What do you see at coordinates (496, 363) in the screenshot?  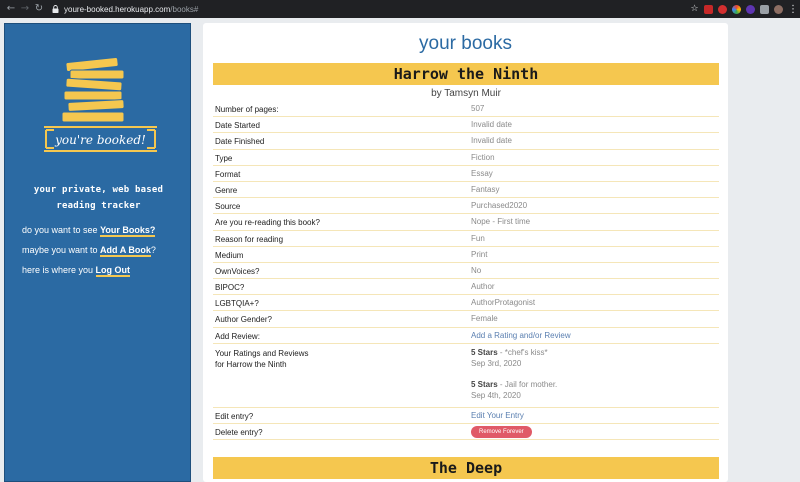 I see `review-date: Sep 3rd, 2020` at bounding box center [496, 363].